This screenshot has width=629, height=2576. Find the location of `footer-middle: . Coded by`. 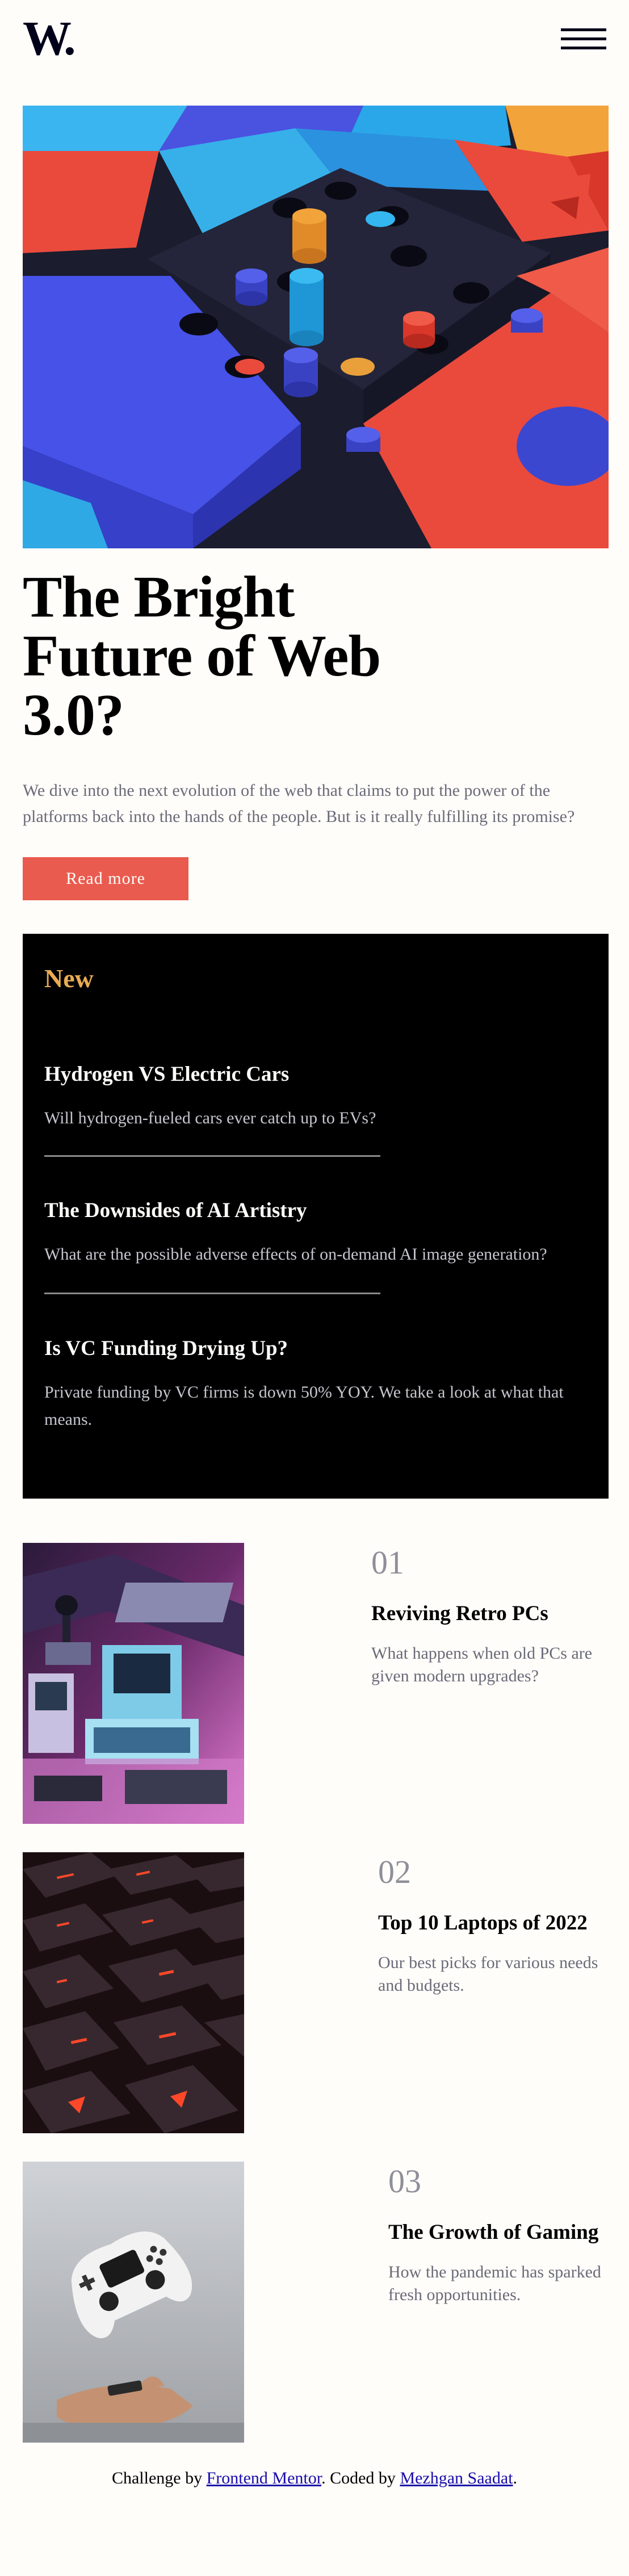

footer-middle: . Coded by is located at coordinates (360, 2478).